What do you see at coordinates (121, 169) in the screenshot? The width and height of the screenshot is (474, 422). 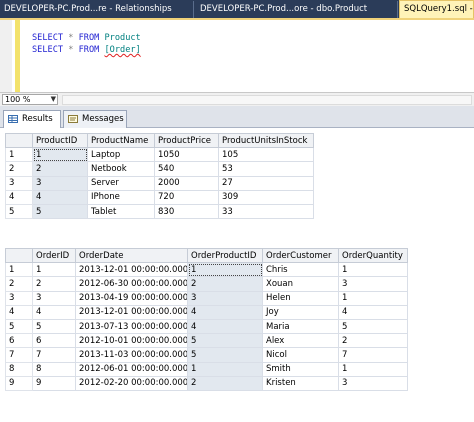 I see `grid-cell: Netbook` at bounding box center [121, 169].